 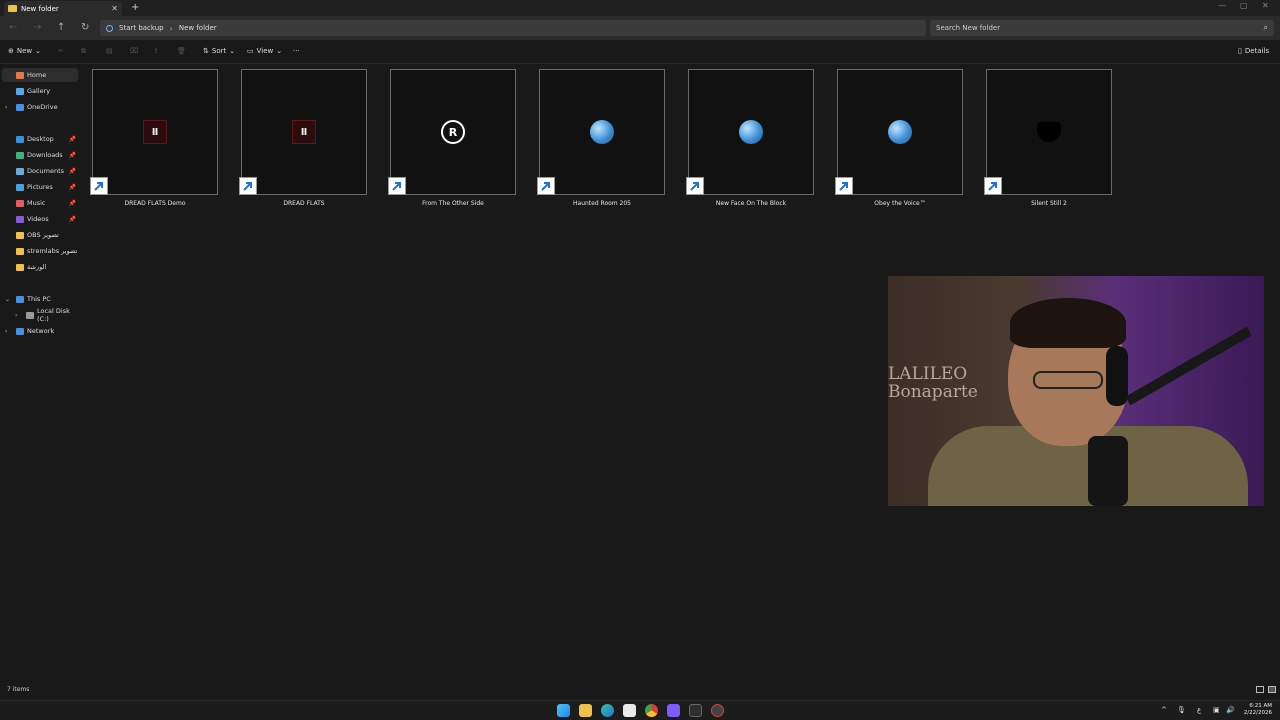 What do you see at coordinates (1164, 710) in the screenshot?
I see `chevron-up-icon: ^` at bounding box center [1164, 710].